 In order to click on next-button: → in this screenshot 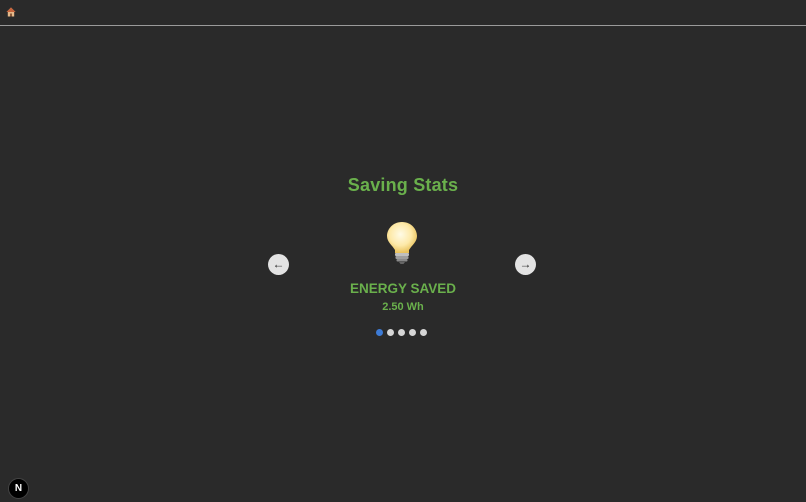, I will do `click(525, 264)`.